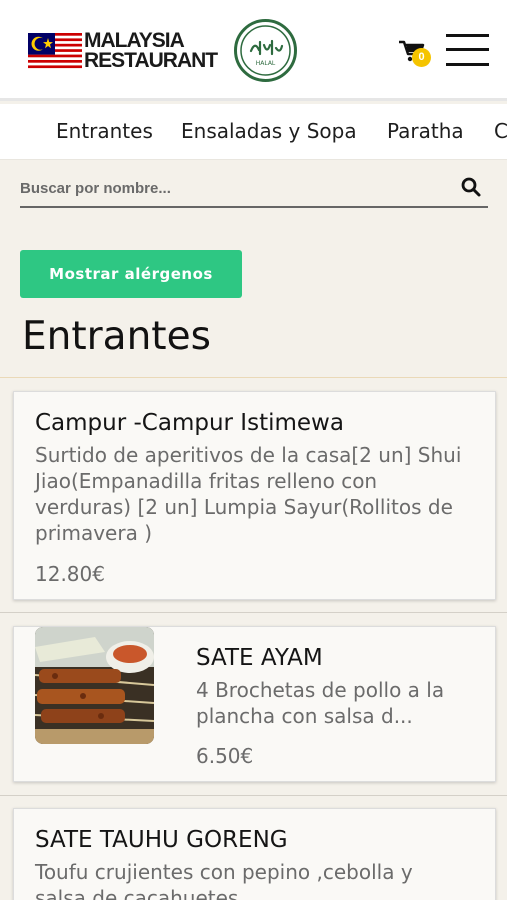  What do you see at coordinates (116, 336) in the screenshot?
I see `section-title: Entrantes` at bounding box center [116, 336].